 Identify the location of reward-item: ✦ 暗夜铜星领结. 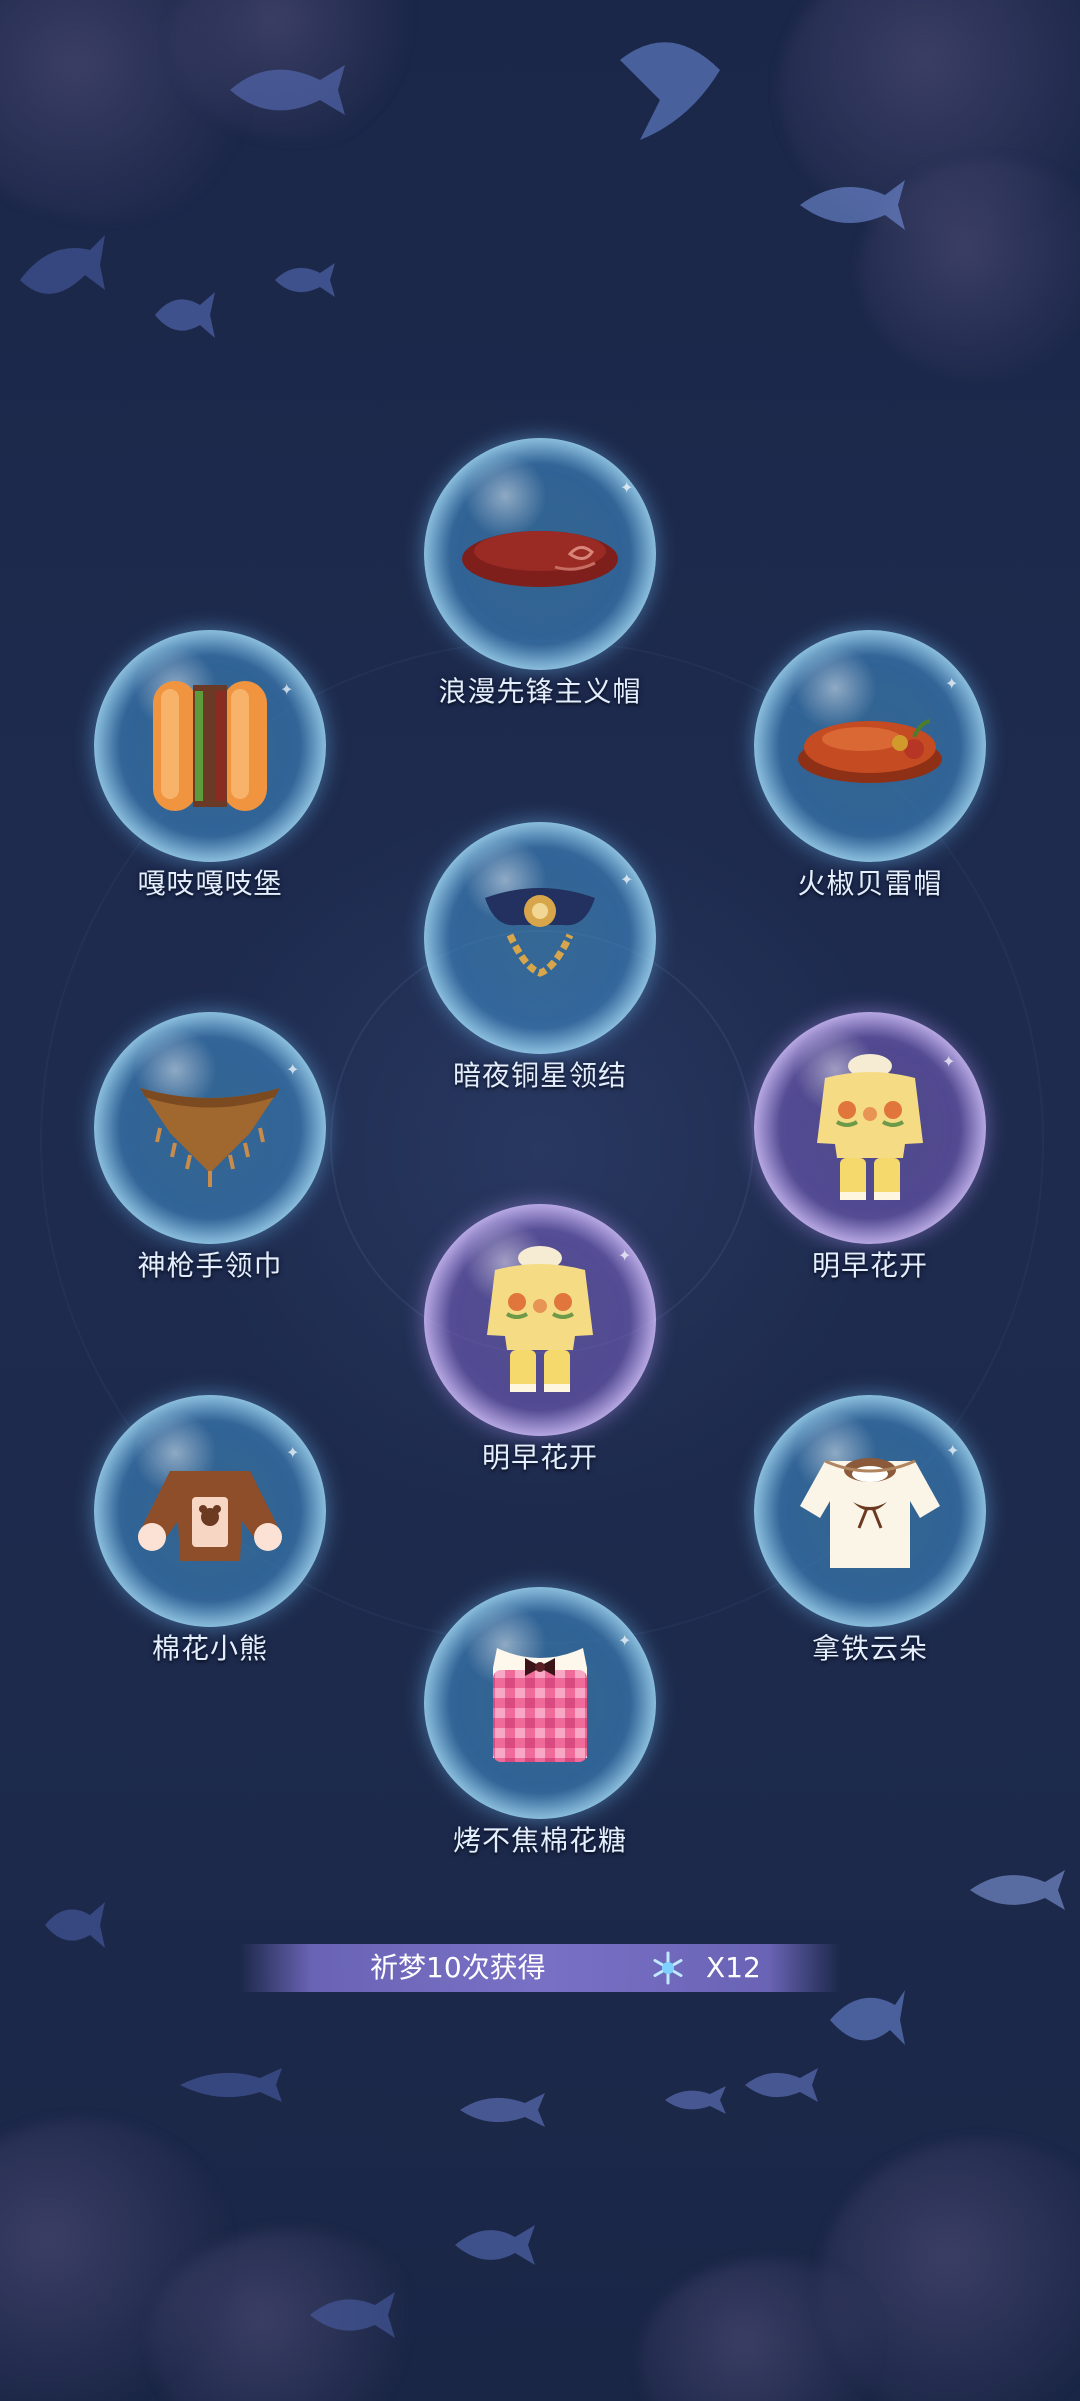
(540, 962).